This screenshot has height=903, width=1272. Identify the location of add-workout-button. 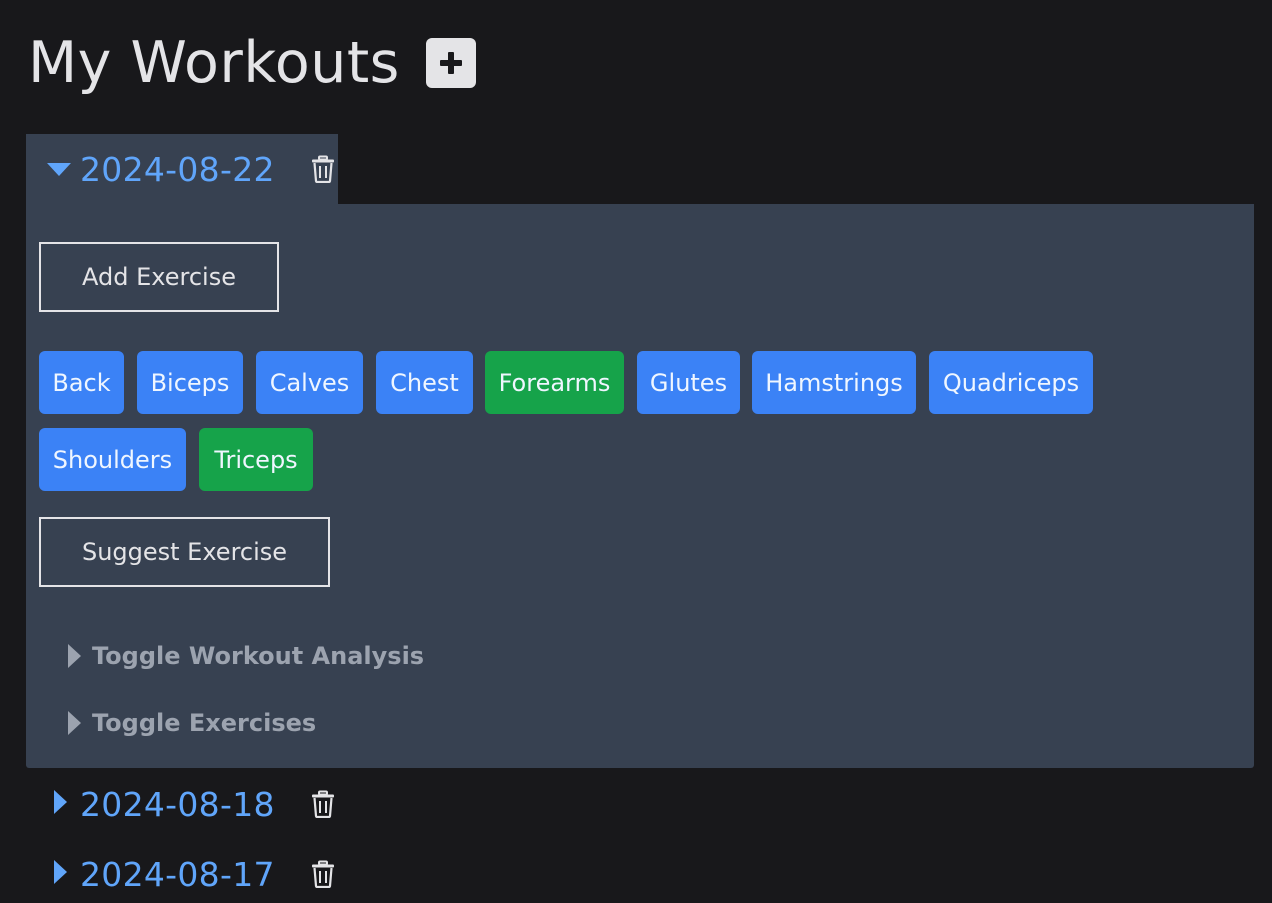
(450, 63).